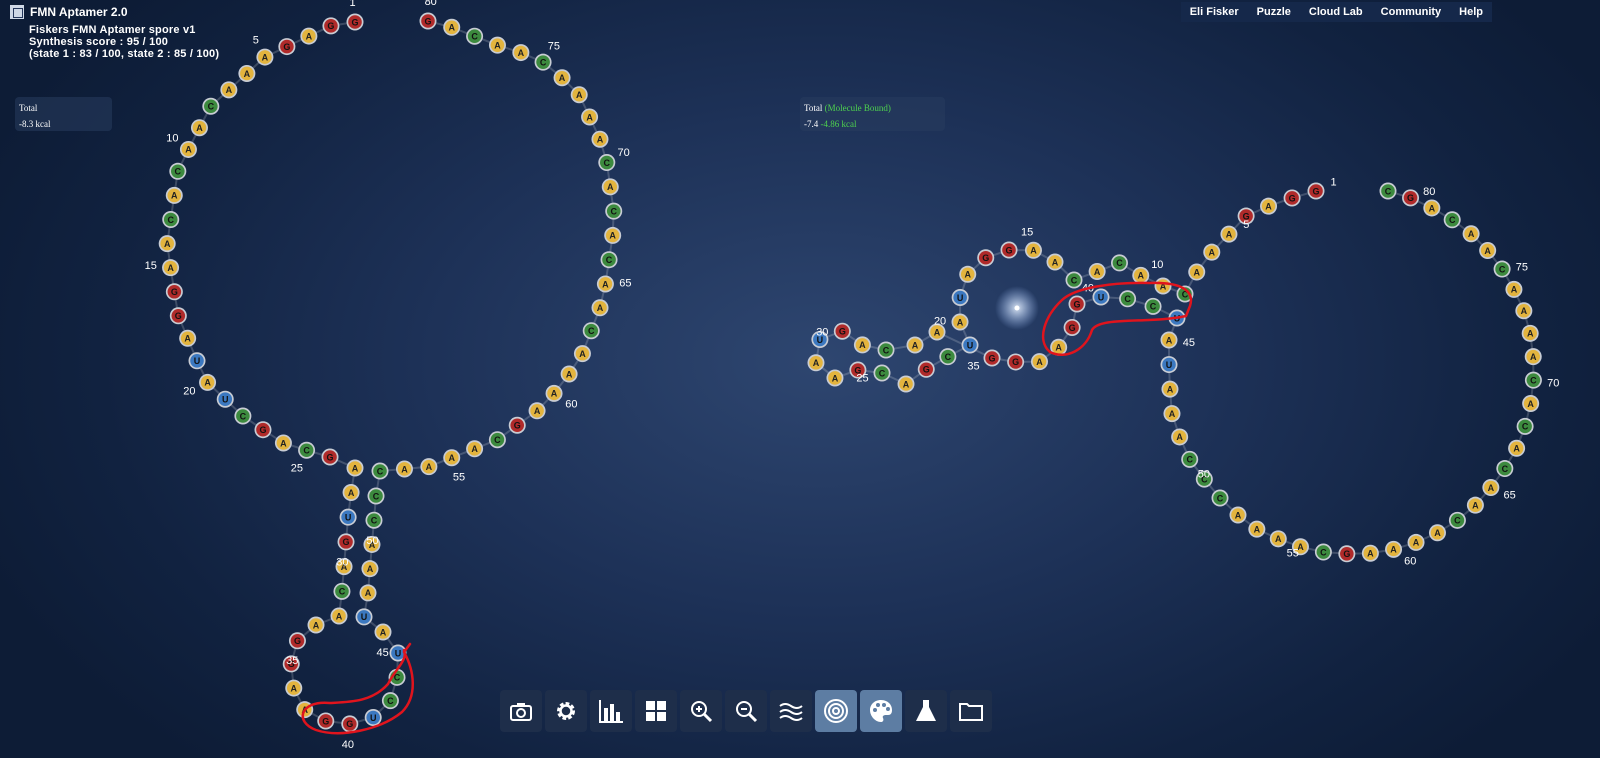 The height and width of the screenshot is (758, 1600). I want to click on layout-button, so click(656, 711).